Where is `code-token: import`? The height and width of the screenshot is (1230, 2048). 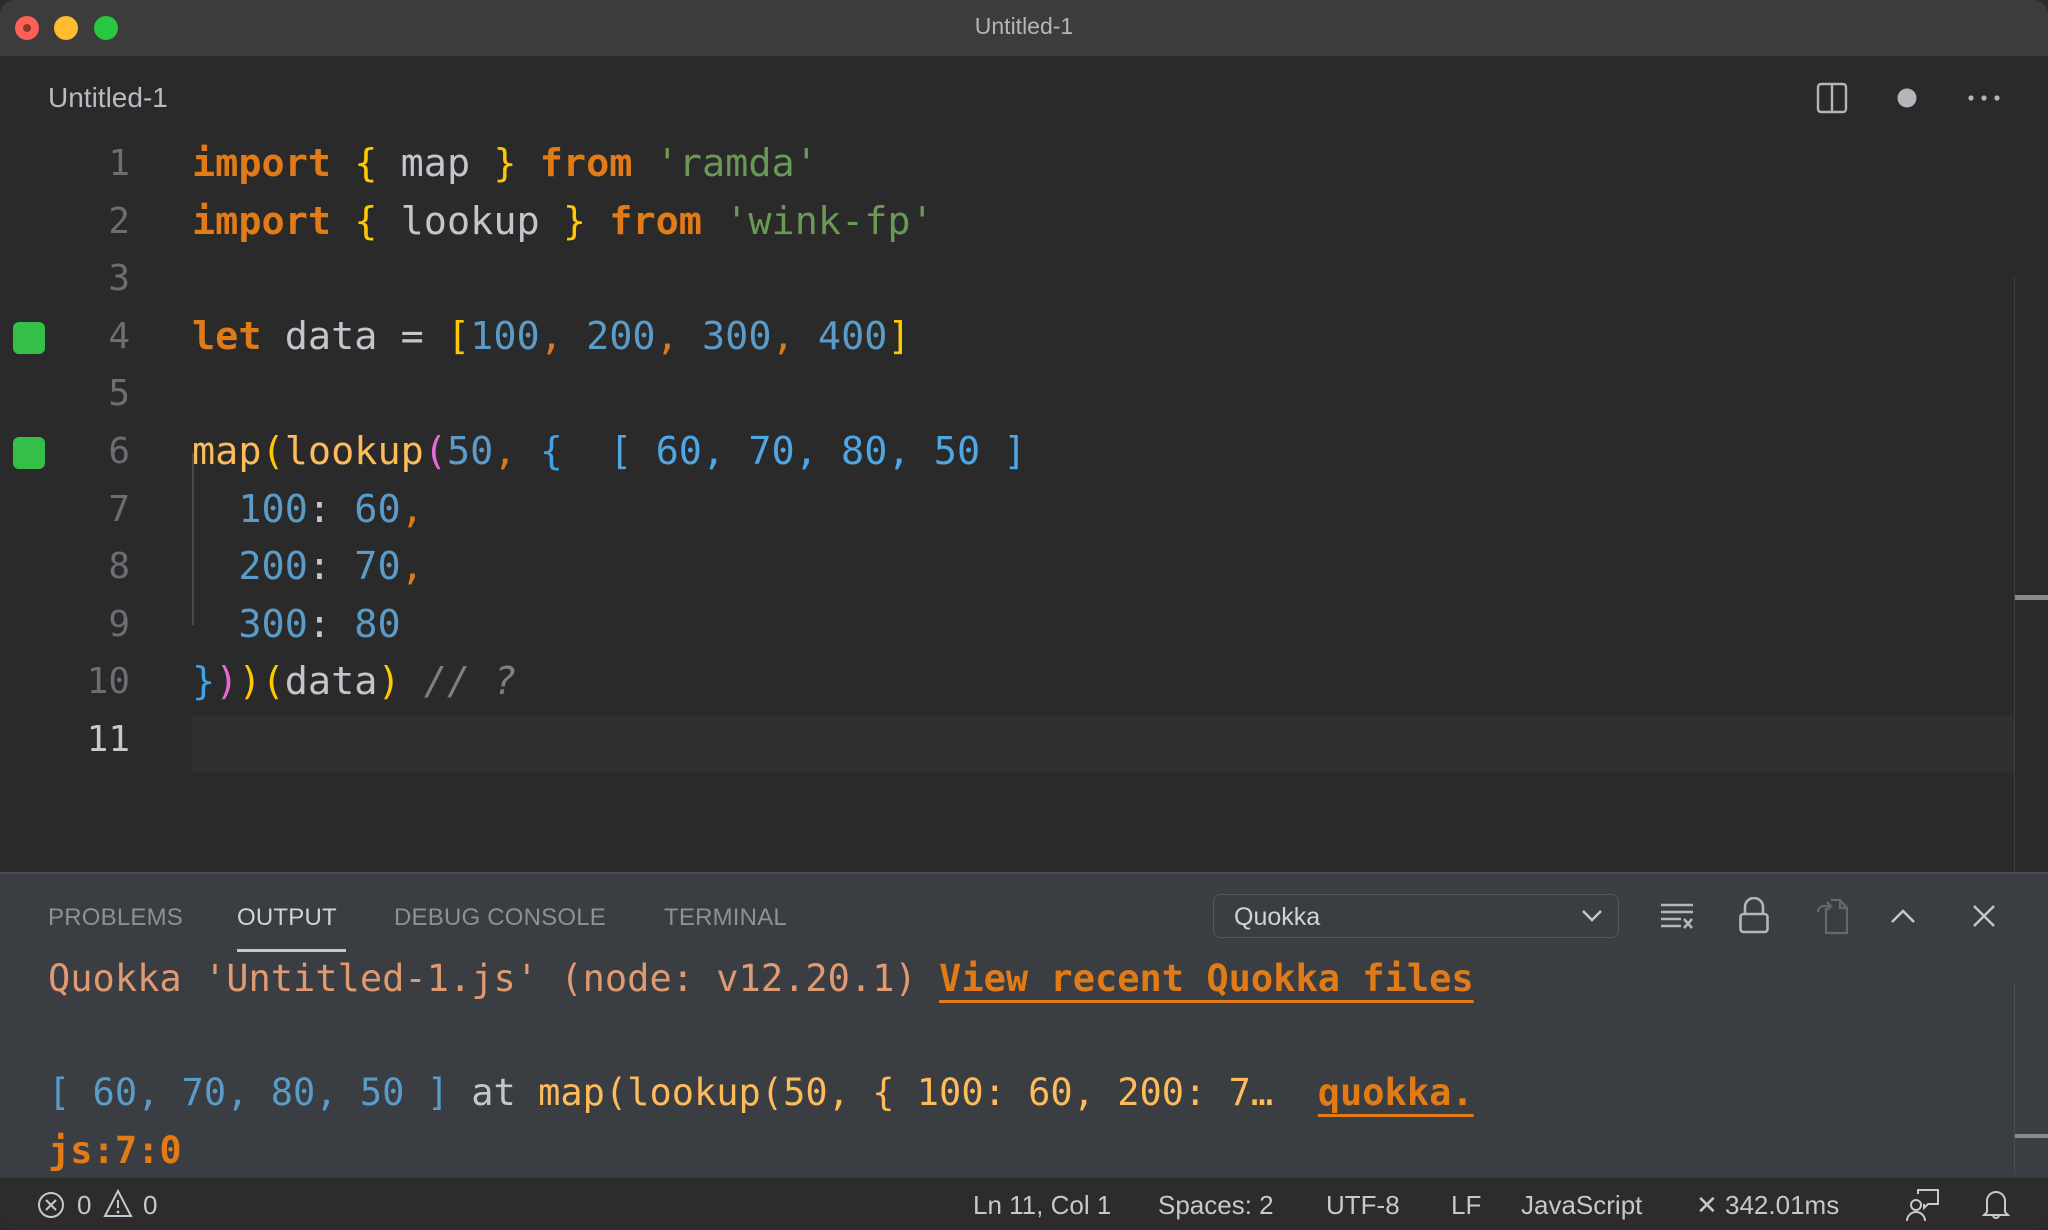
code-token: import is located at coordinates (262, 163).